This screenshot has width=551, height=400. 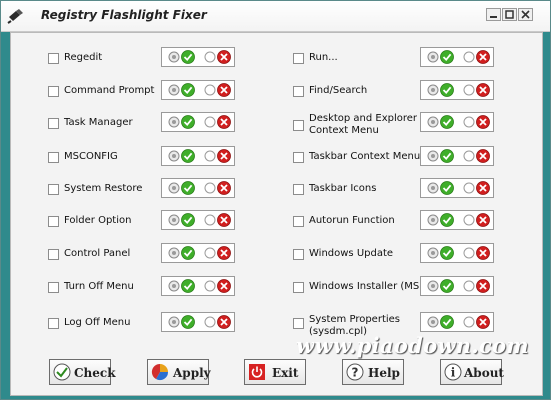 I want to click on help-button: ? Help, so click(x=373, y=372).